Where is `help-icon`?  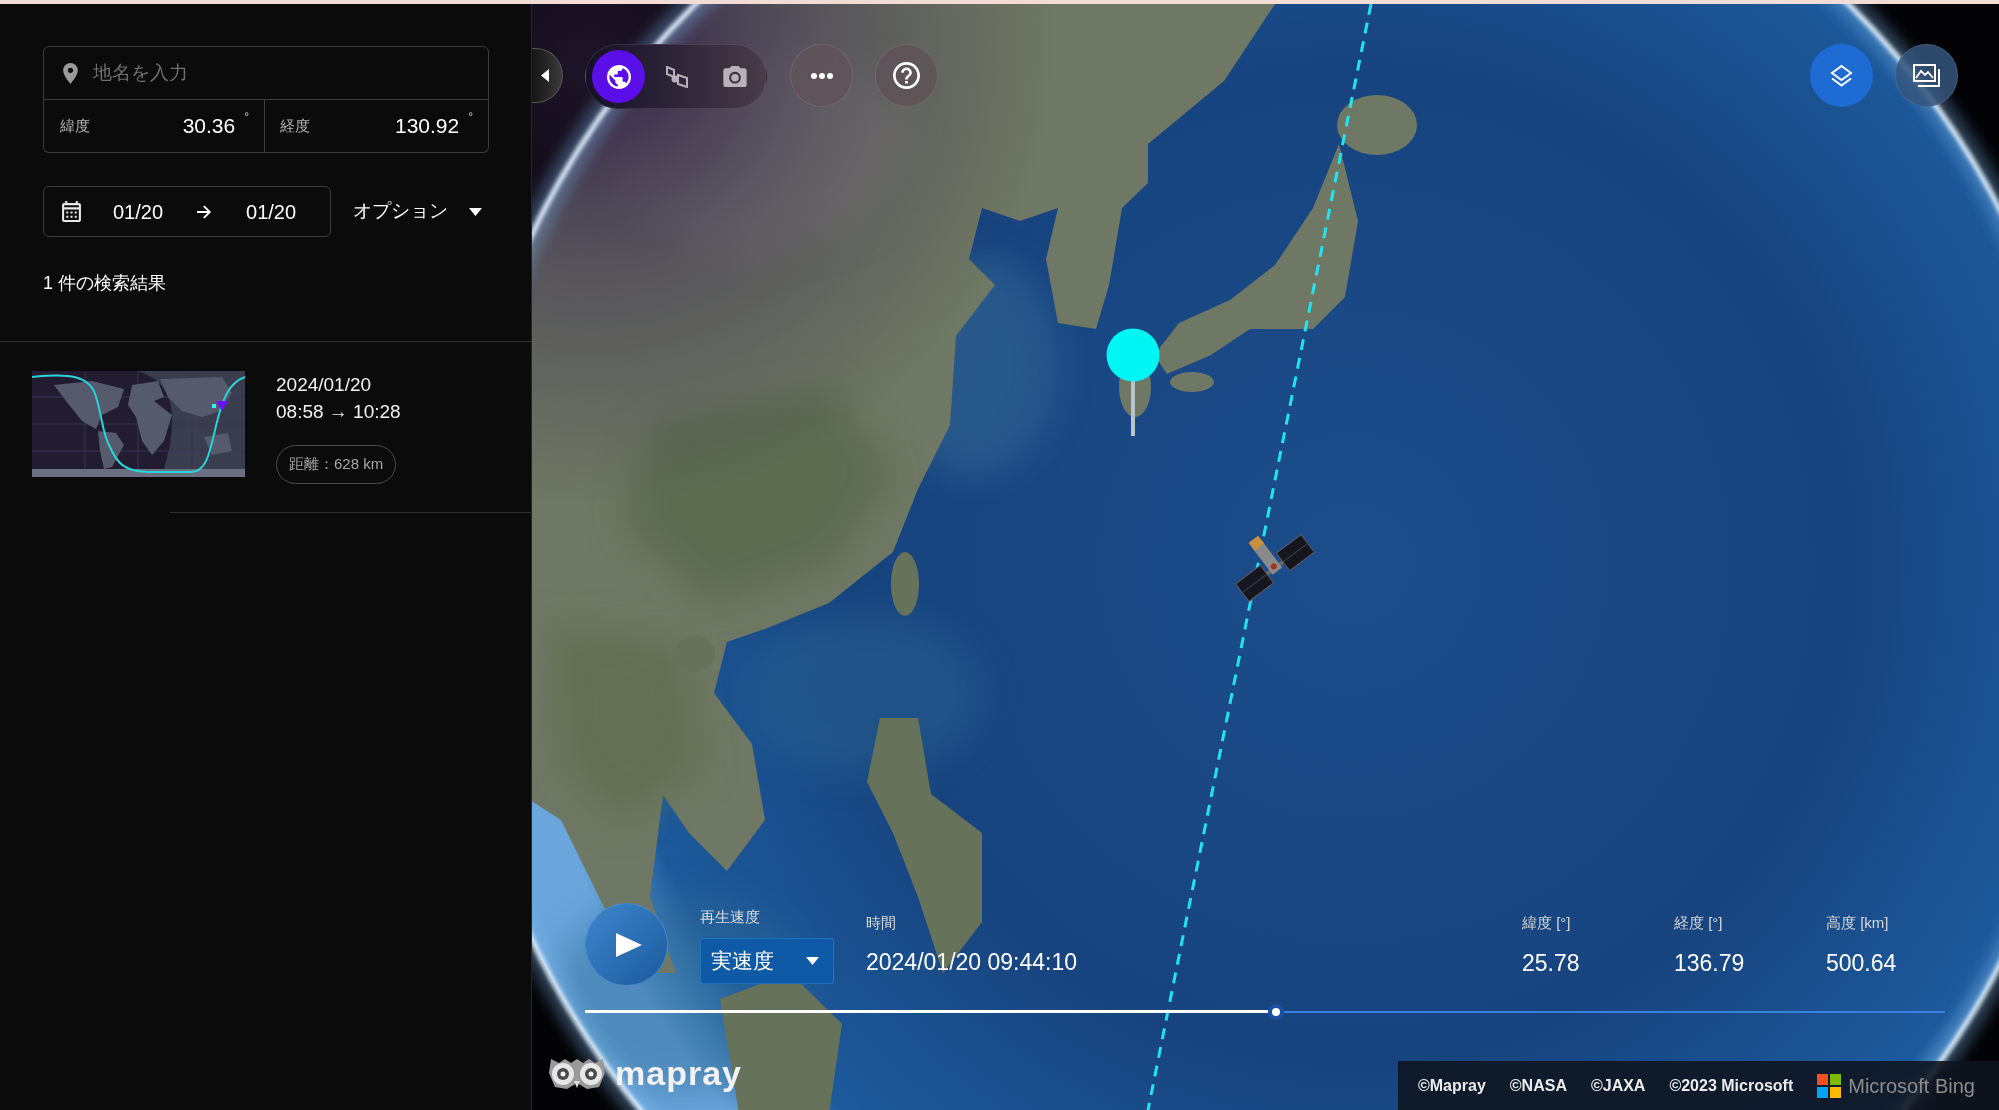
help-icon is located at coordinates (906, 75).